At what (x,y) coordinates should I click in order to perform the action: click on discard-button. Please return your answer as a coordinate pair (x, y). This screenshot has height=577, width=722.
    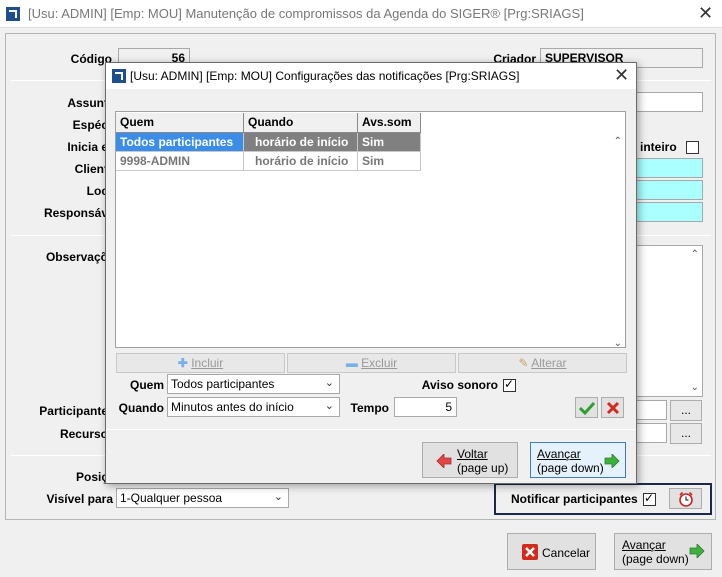
    Looking at the image, I should click on (612, 407).